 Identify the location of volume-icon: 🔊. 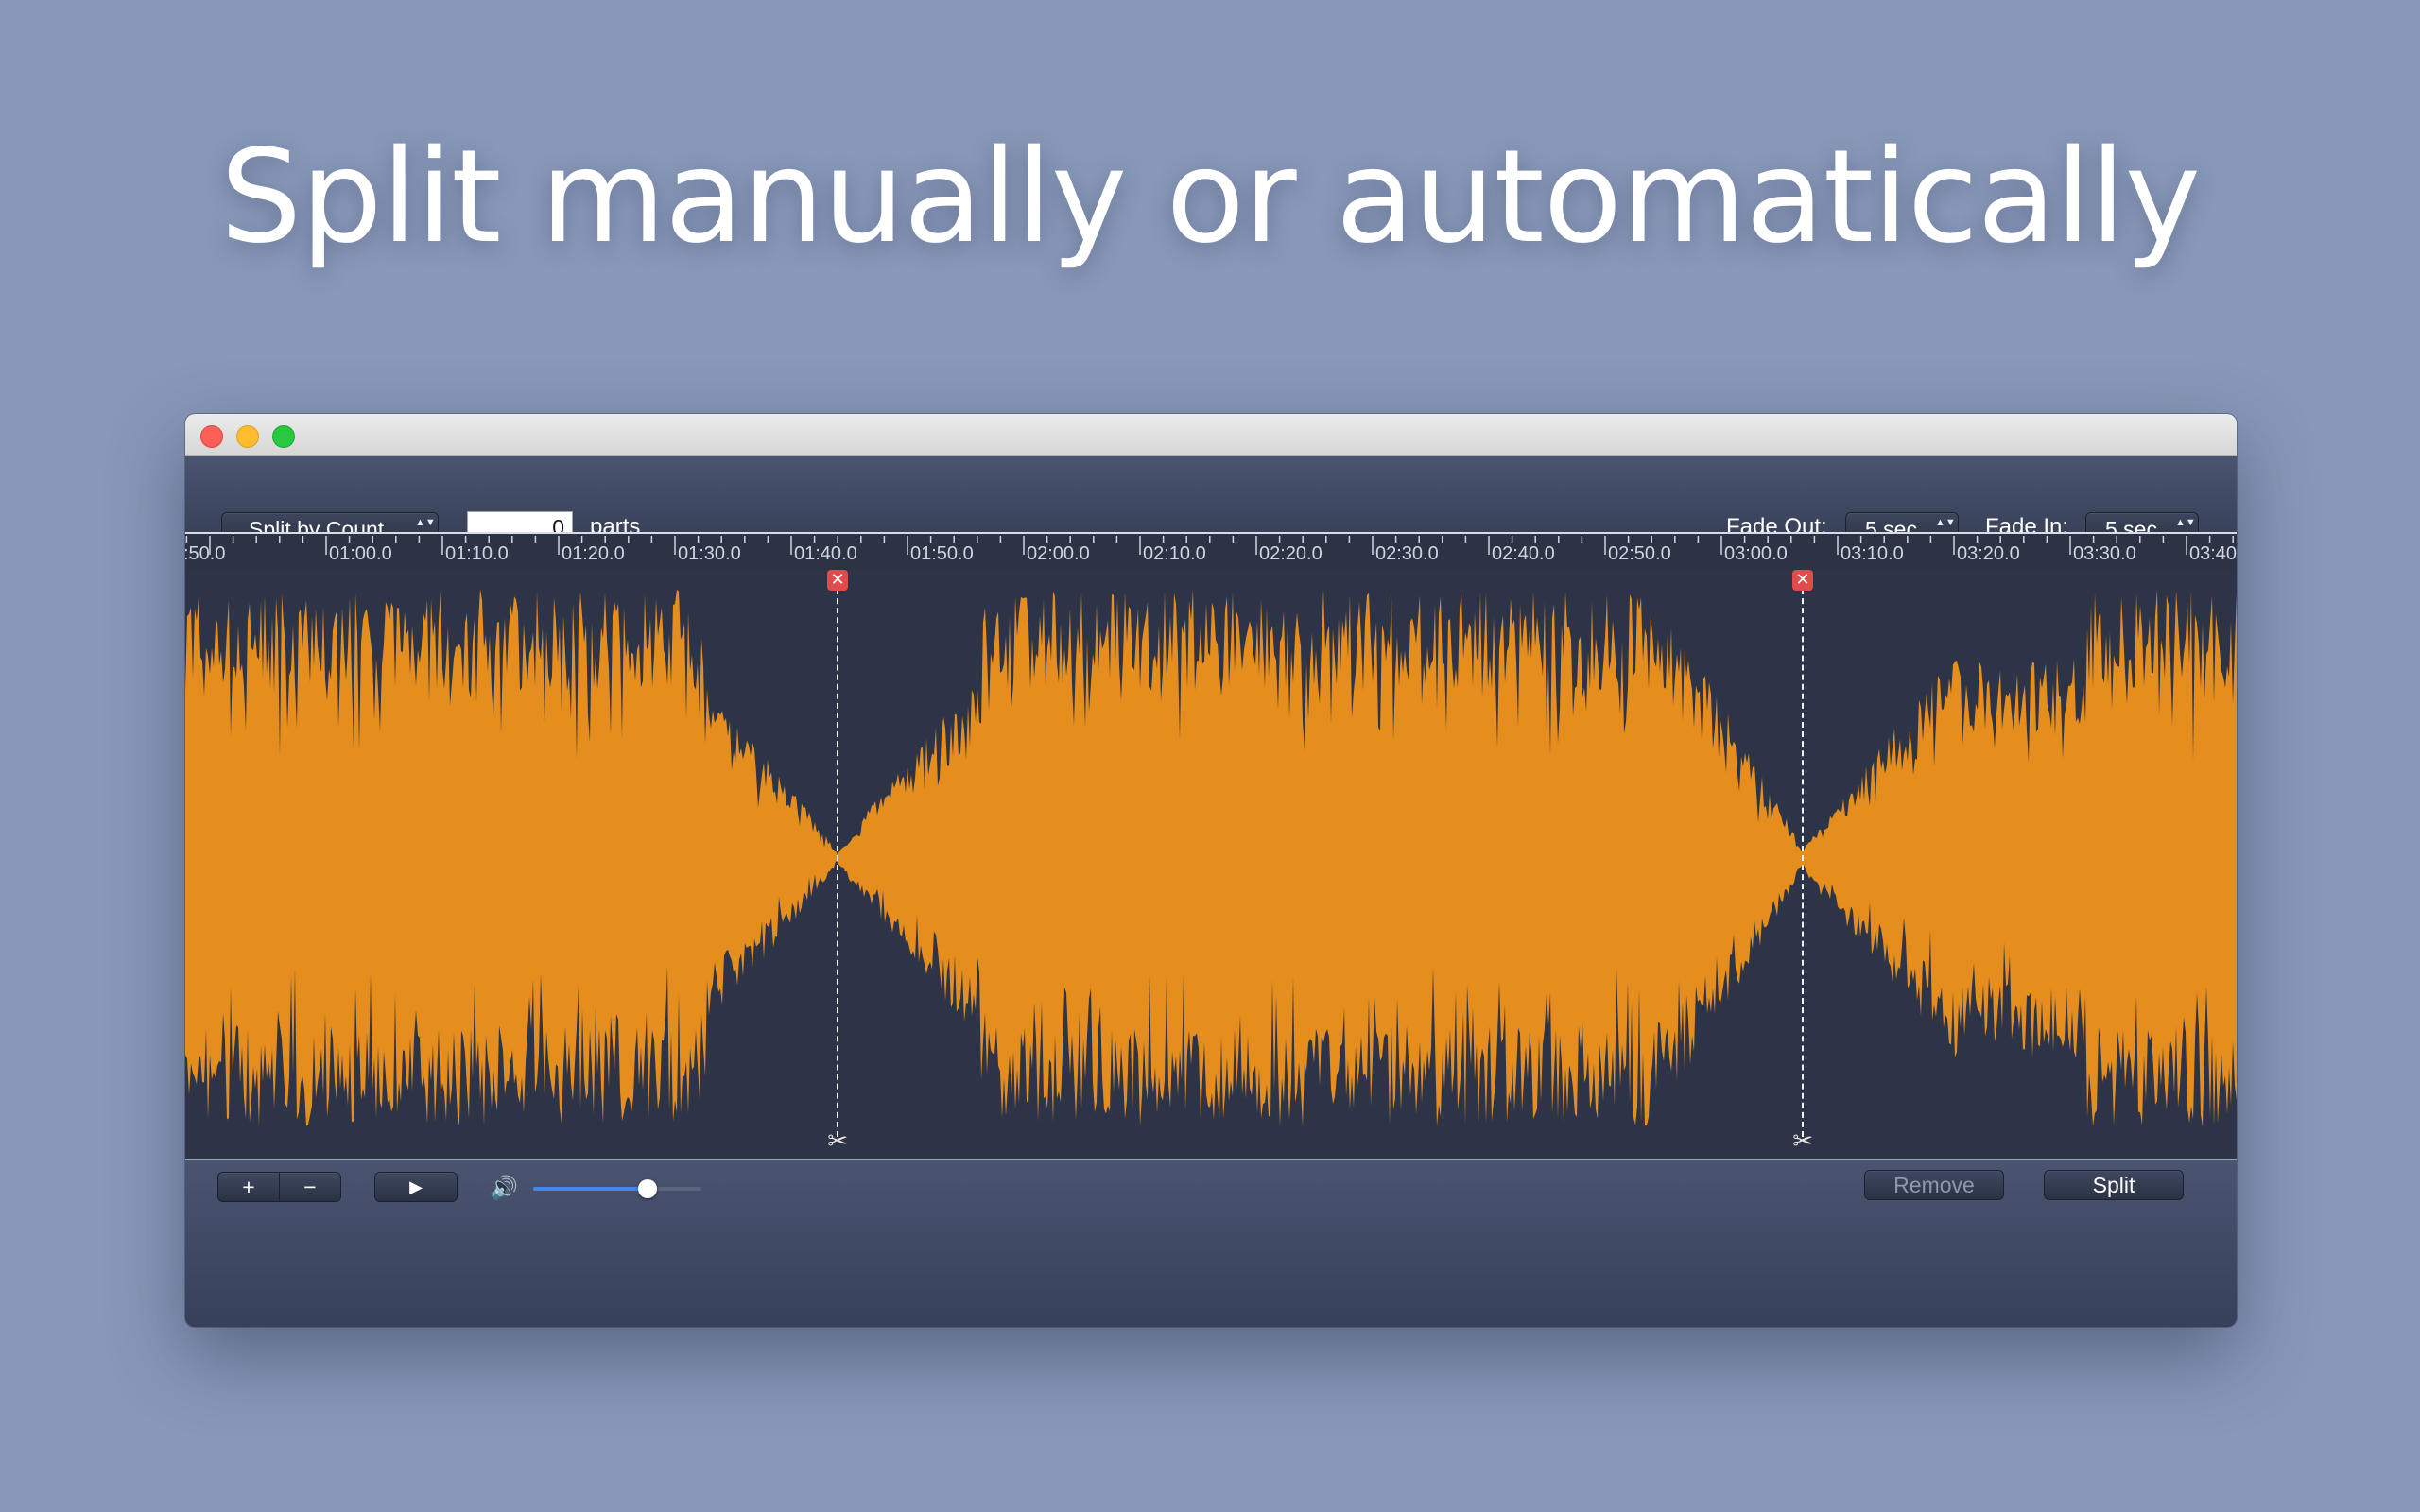
(504, 1188).